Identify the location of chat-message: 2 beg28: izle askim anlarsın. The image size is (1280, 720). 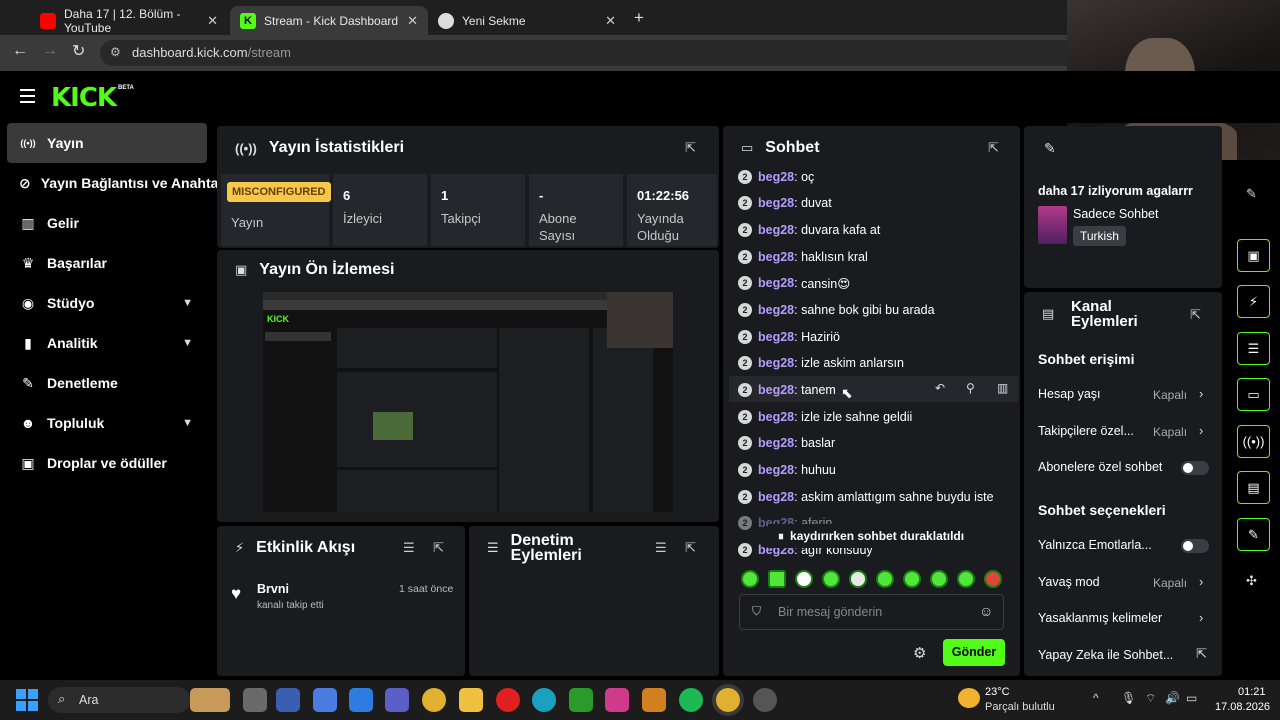
(821, 363).